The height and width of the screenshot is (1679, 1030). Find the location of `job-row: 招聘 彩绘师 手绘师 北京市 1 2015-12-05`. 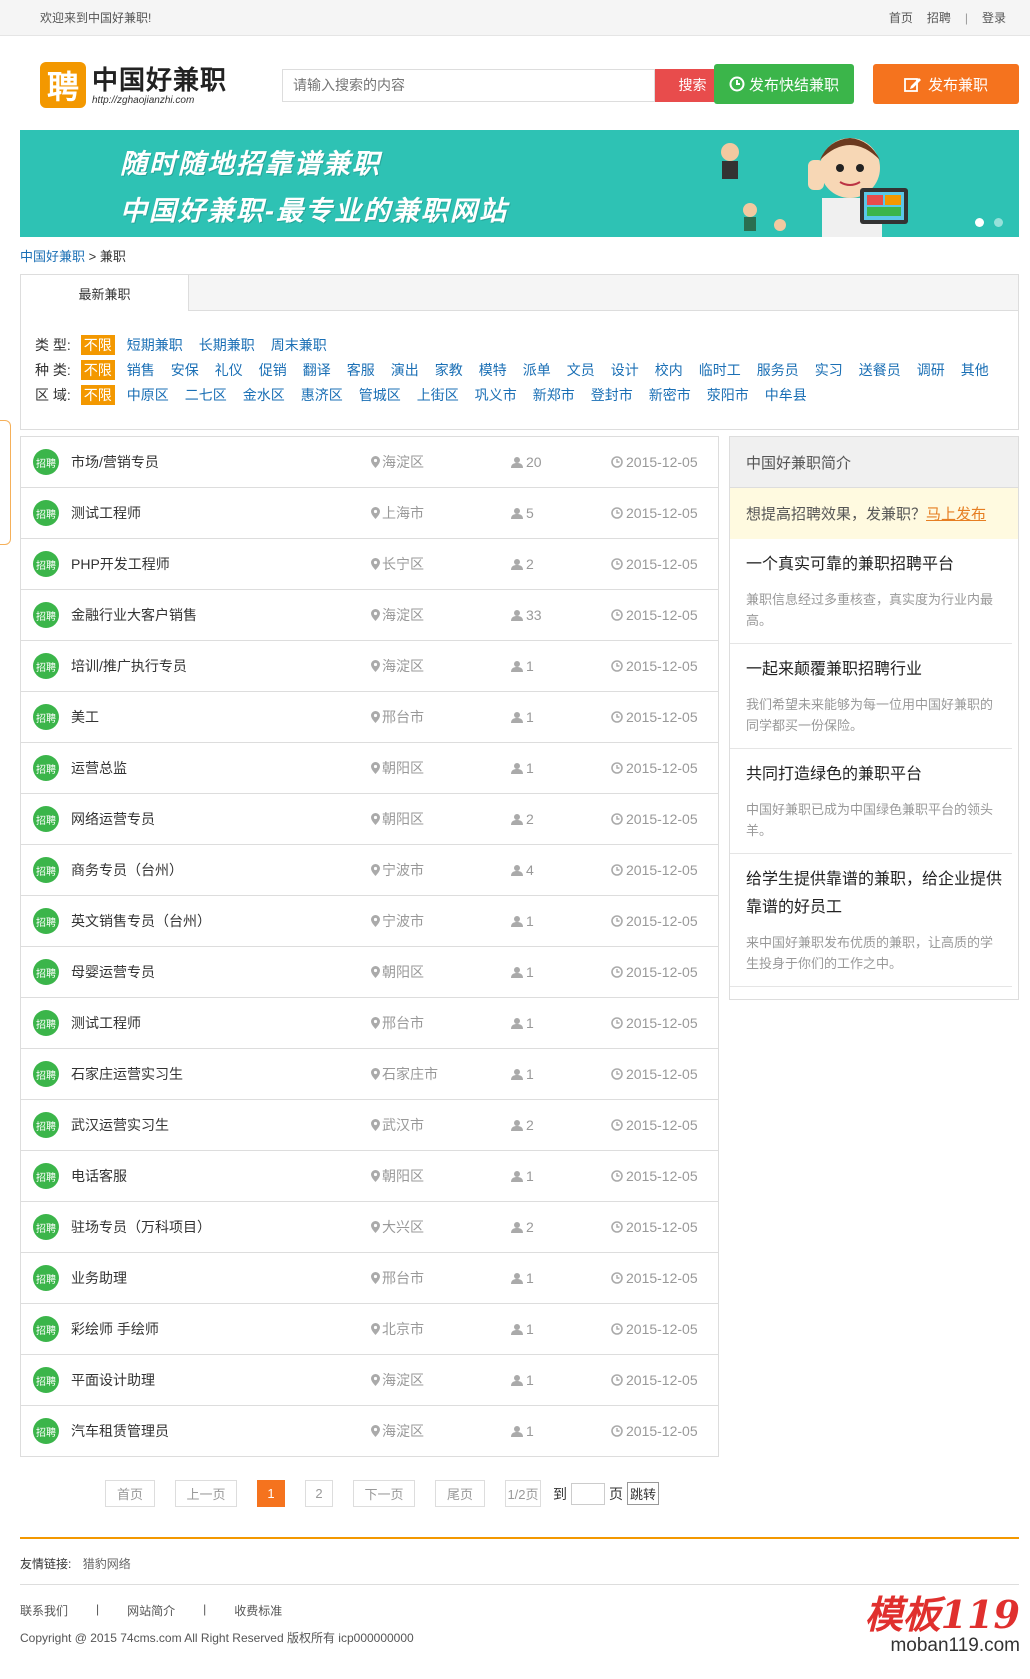

job-row: 招聘 彩绘师 手绘师 北京市 1 2015-12-05 is located at coordinates (369, 1329).